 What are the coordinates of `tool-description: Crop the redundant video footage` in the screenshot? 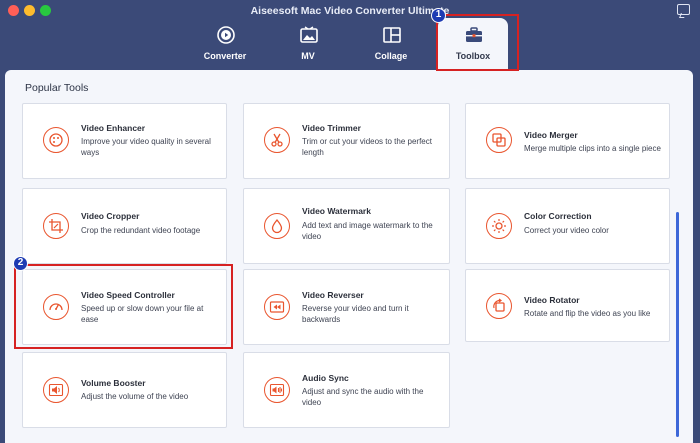 It's located at (141, 230).